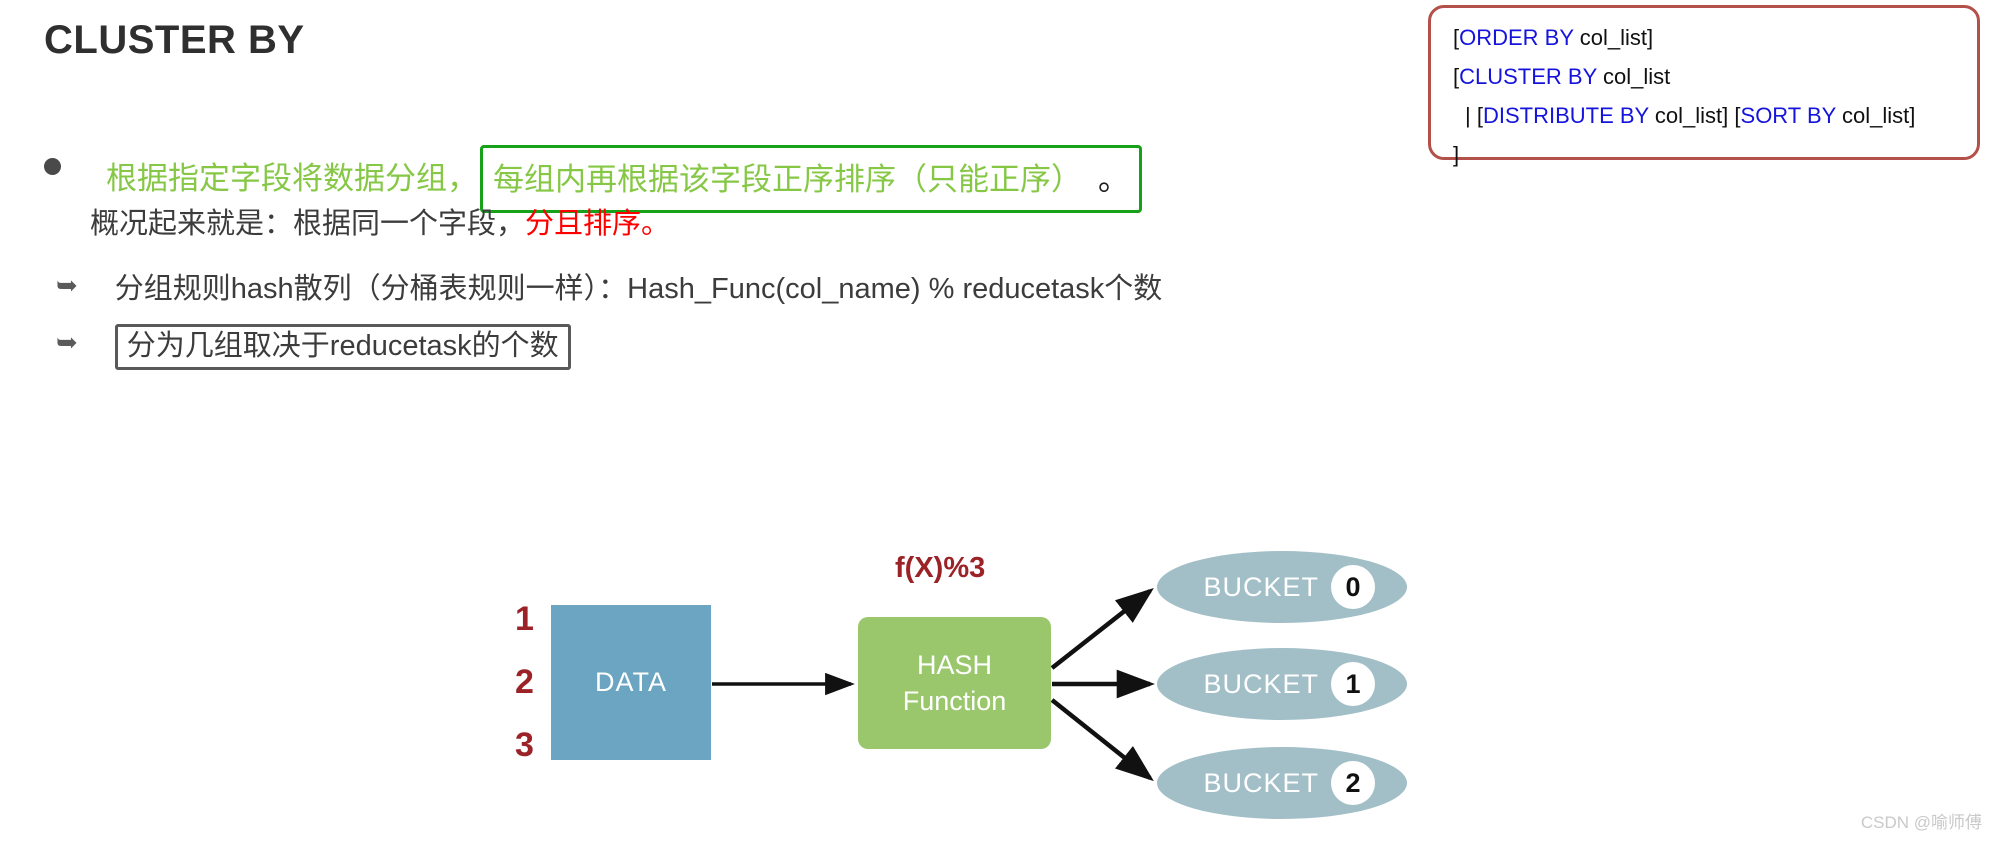  Describe the element at coordinates (308, 224) in the screenshot. I see `sub-line-prefix: 概况起来就是：根据同一个字段，` at that location.